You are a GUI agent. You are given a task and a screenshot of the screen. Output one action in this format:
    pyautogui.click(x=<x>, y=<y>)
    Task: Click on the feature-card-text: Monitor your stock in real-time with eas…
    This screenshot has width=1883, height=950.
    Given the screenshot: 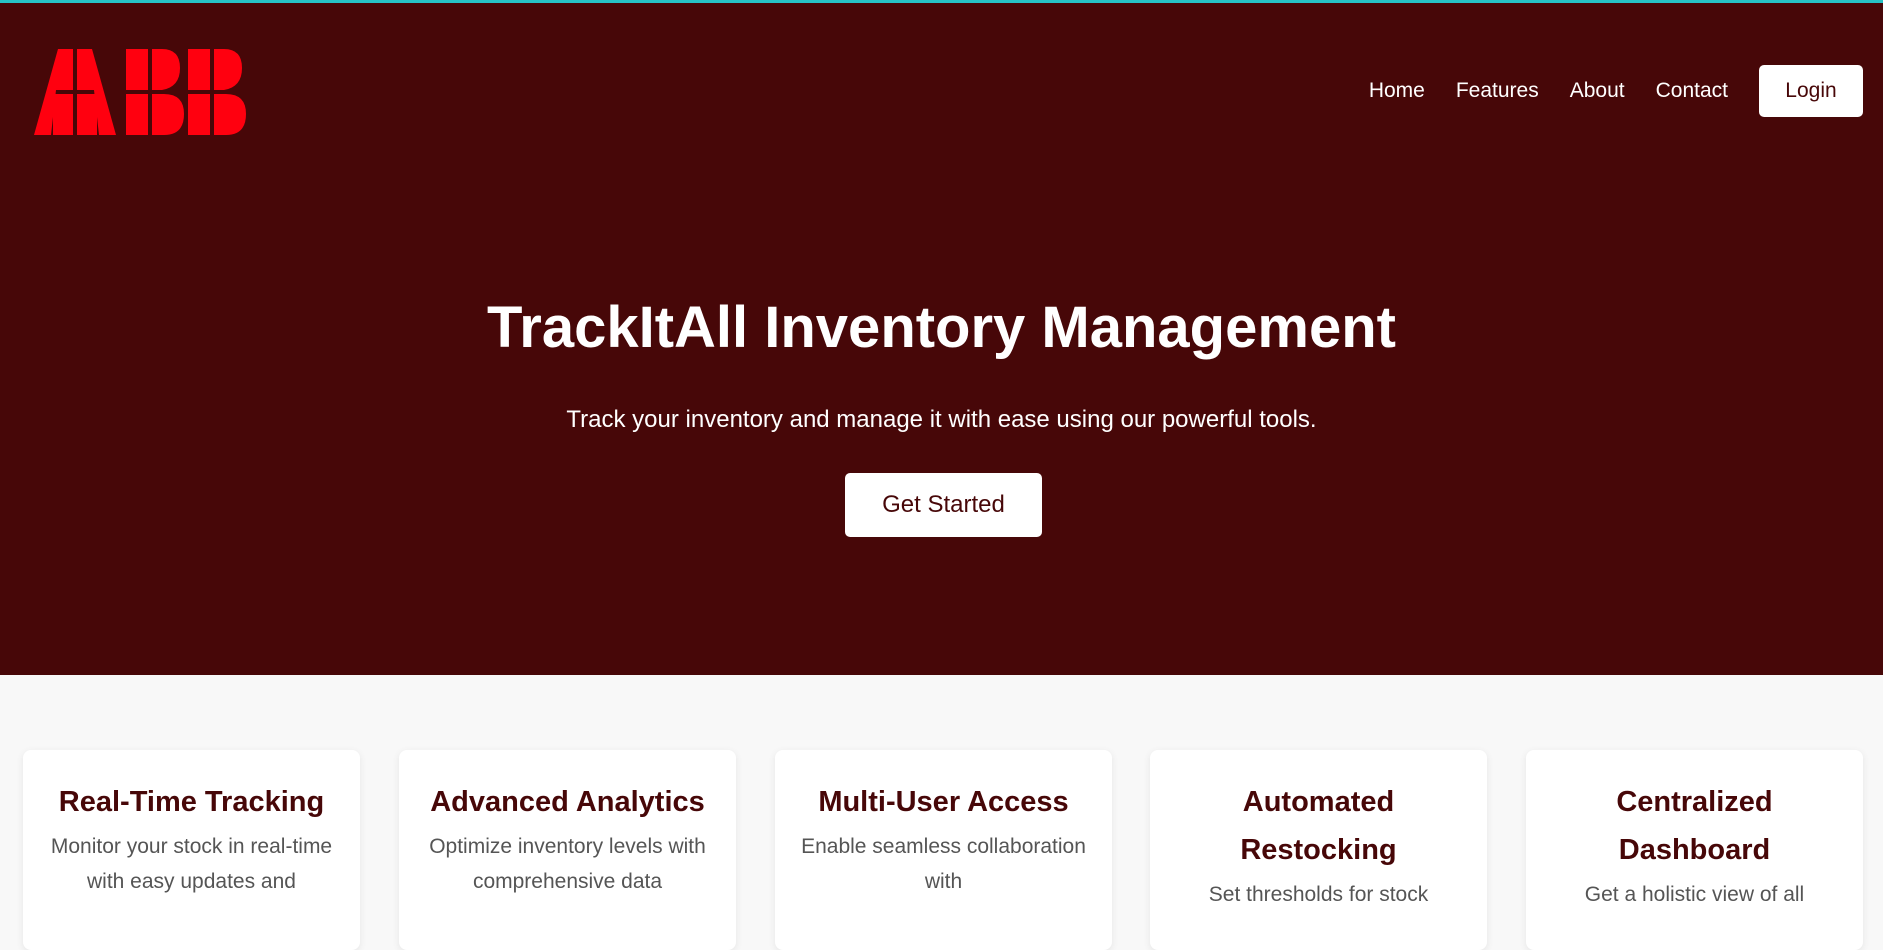 What is the action you would take?
    pyautogui.click(x=191, y=864)
    